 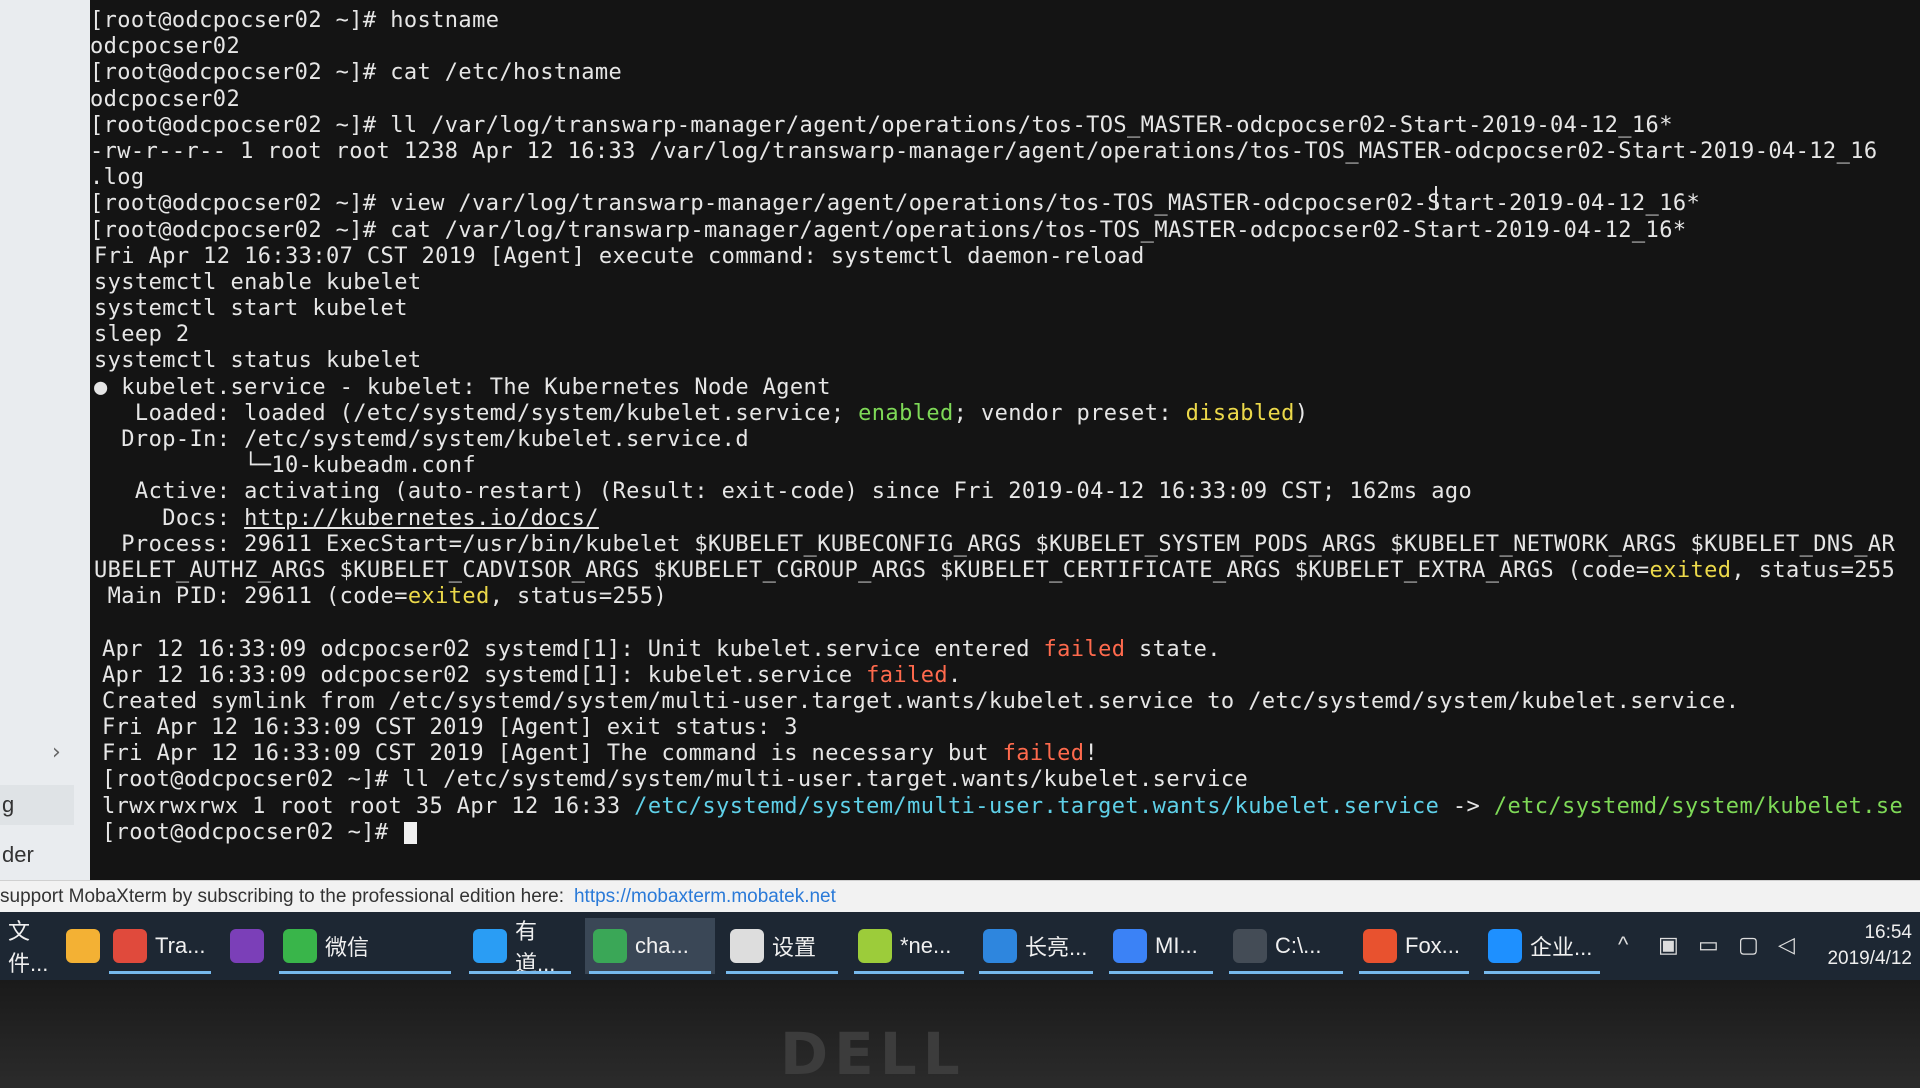 I want to click on terminal-cursor, so click(x=411, y=832).